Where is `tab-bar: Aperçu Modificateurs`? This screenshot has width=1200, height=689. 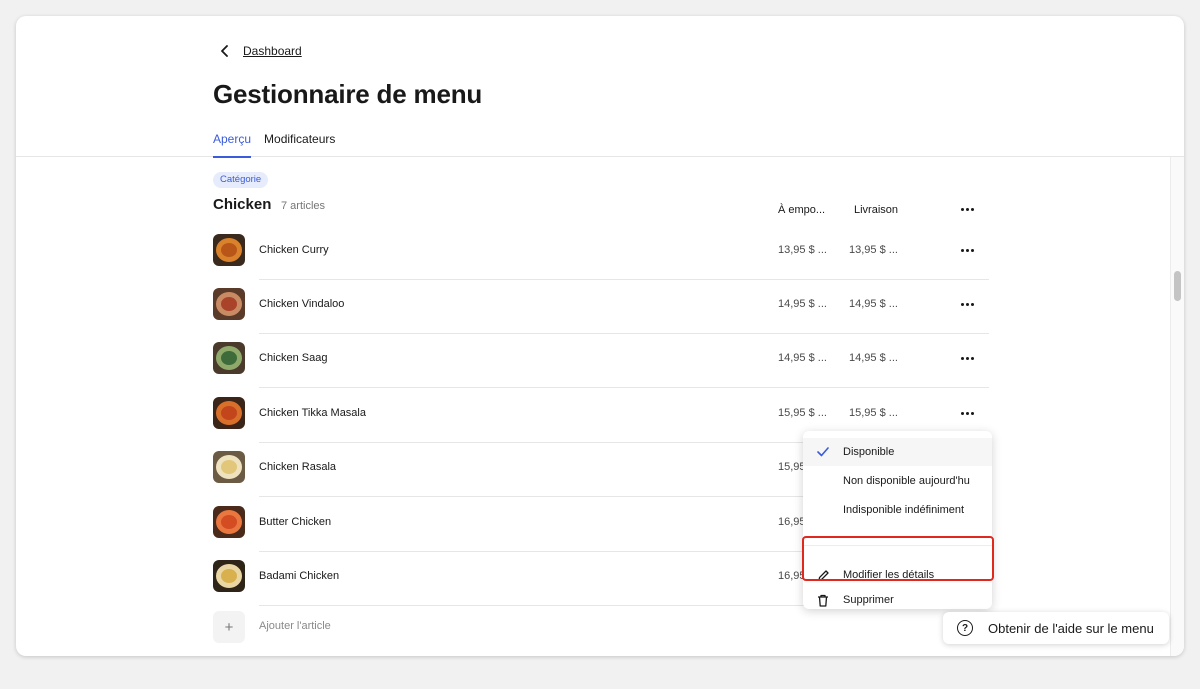 tab-bar: Aperçu Modificateurs is located at coordinates (280, 143).